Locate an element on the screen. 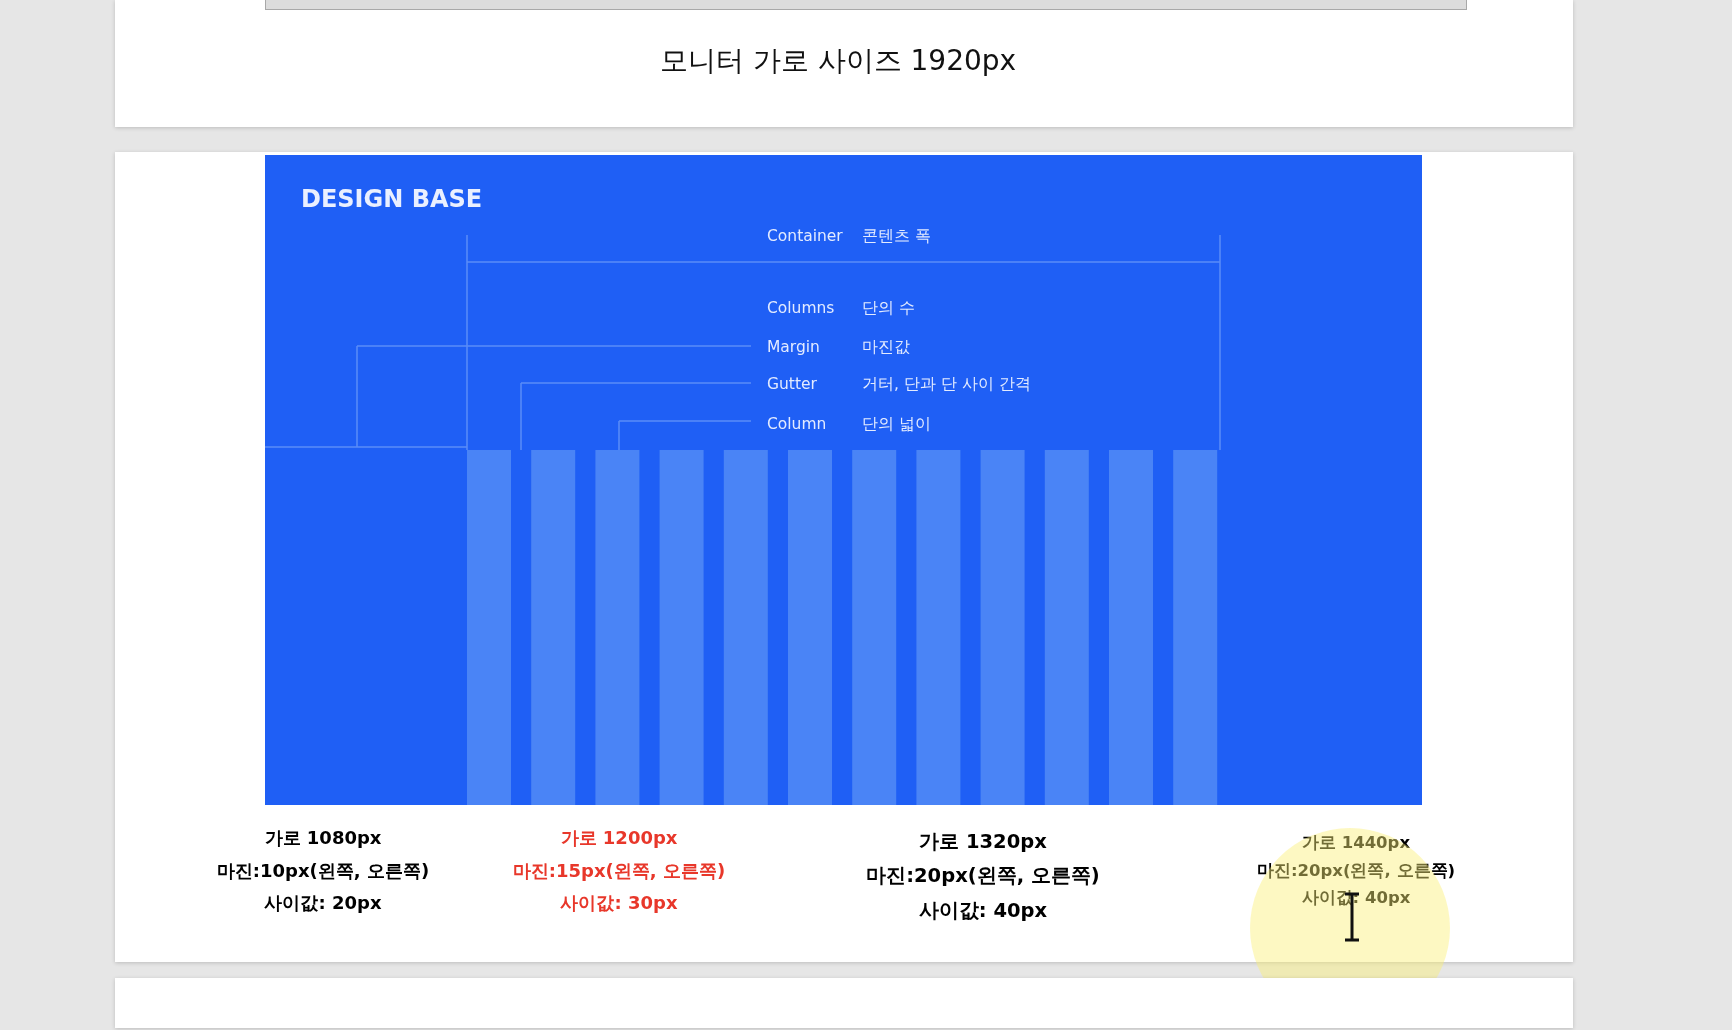  legend-term: Columns is located at coordinates (801, 308).